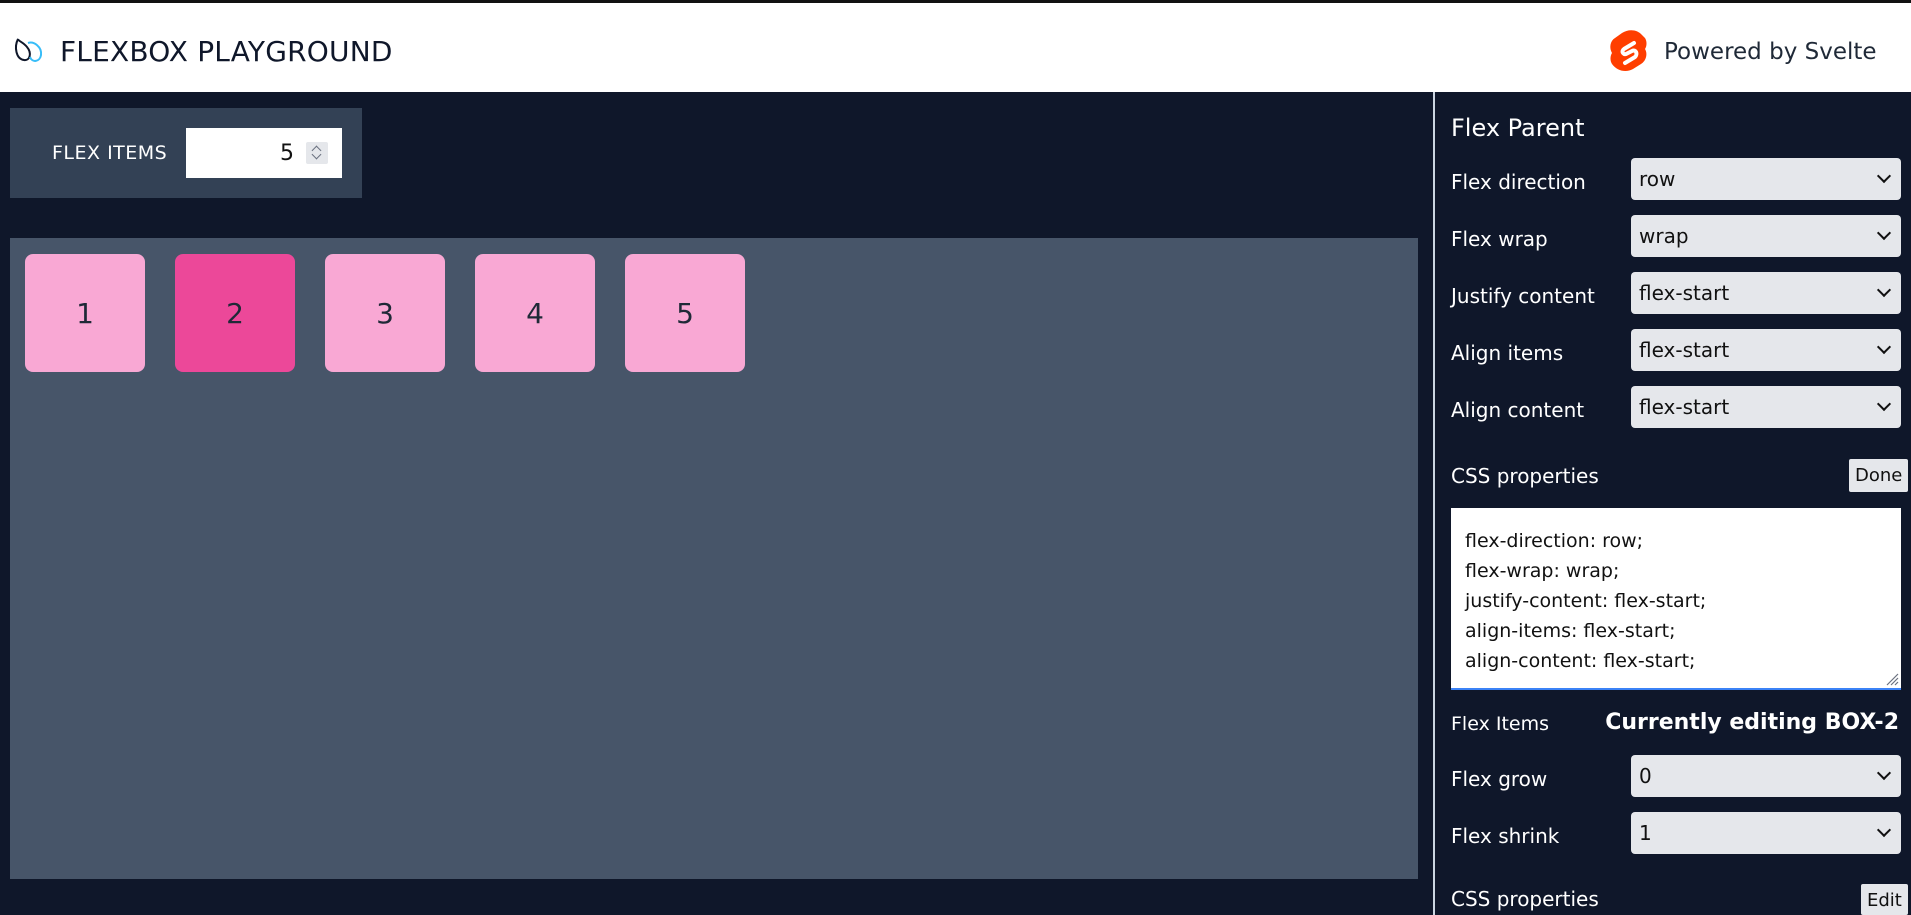 Image resolution: width=1911 pixels, height=915 pixels. What do you see at coordinates (235, 313) in the screenshot?
I see `flex-box-2: 2` at bounding box center [235, 313].